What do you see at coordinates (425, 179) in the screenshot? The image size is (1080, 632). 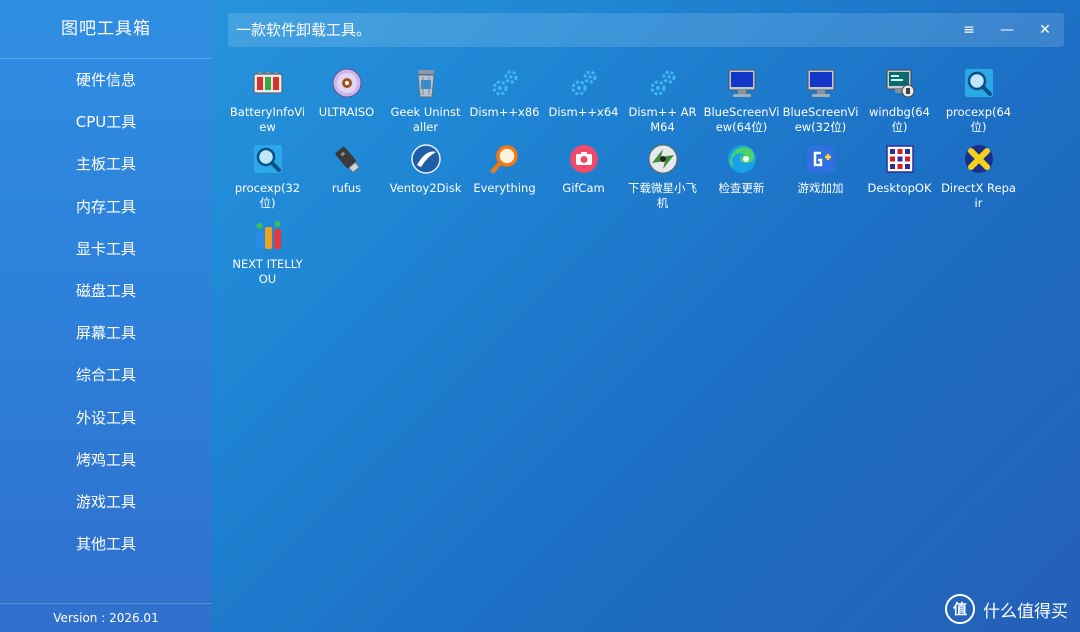 I see `app-ventoy2disk: Ventoy2Disk` at bounding box center [425, 179].